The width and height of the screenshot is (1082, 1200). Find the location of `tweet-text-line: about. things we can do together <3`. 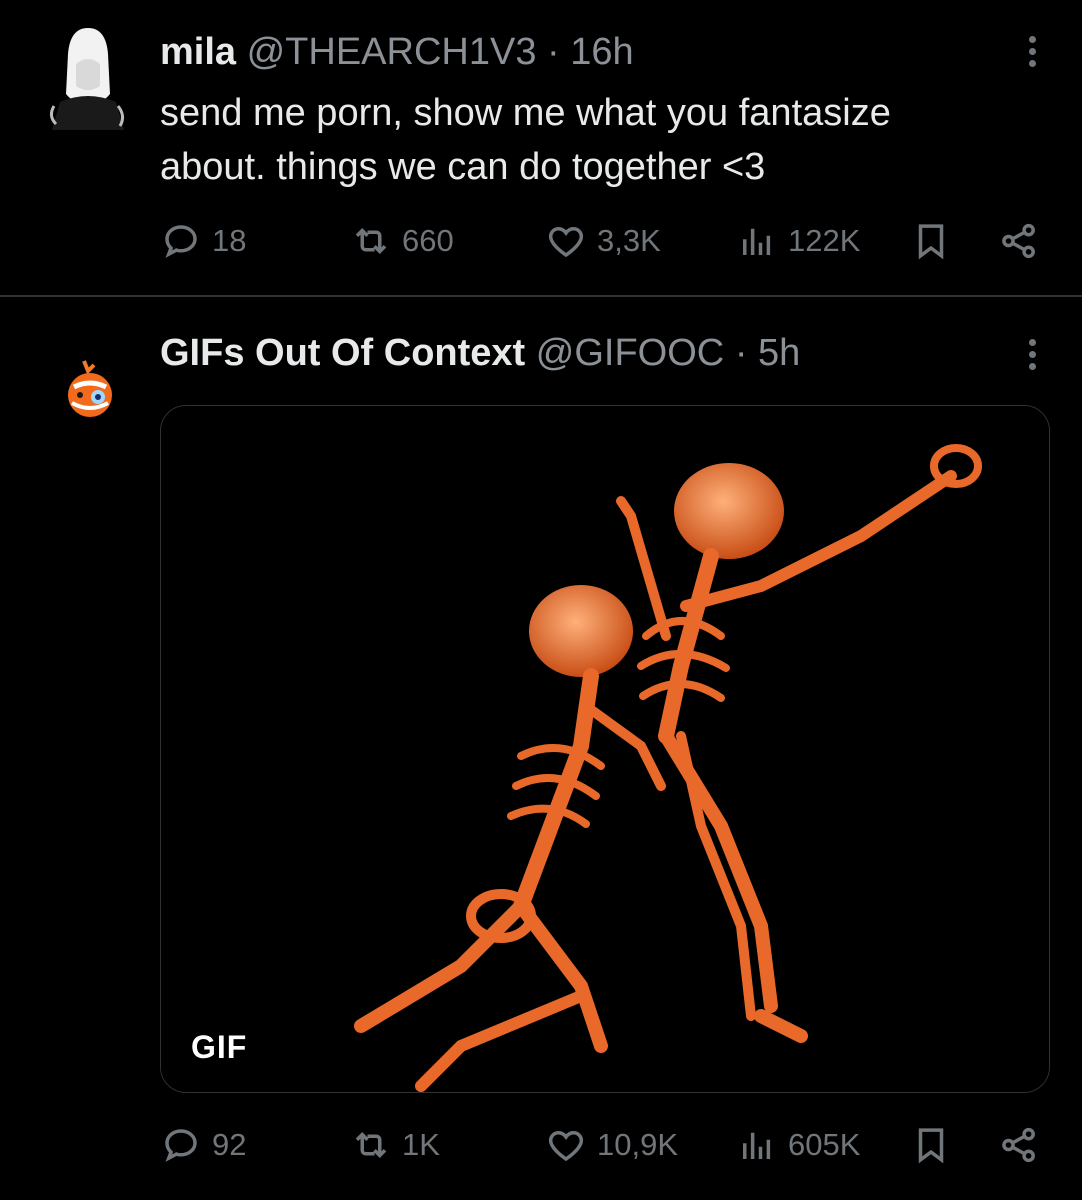

tweet-text-line: about. things we can do together <3 is located at coordinates (463, 167).